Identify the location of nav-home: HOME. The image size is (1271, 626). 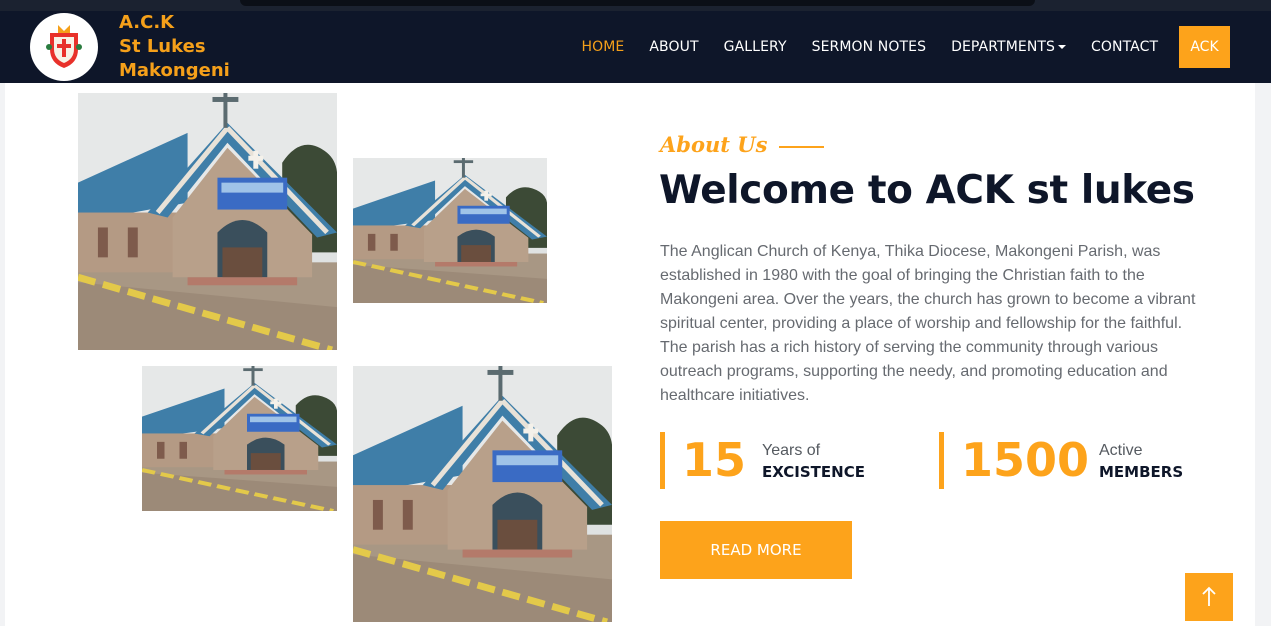
(603, 47).